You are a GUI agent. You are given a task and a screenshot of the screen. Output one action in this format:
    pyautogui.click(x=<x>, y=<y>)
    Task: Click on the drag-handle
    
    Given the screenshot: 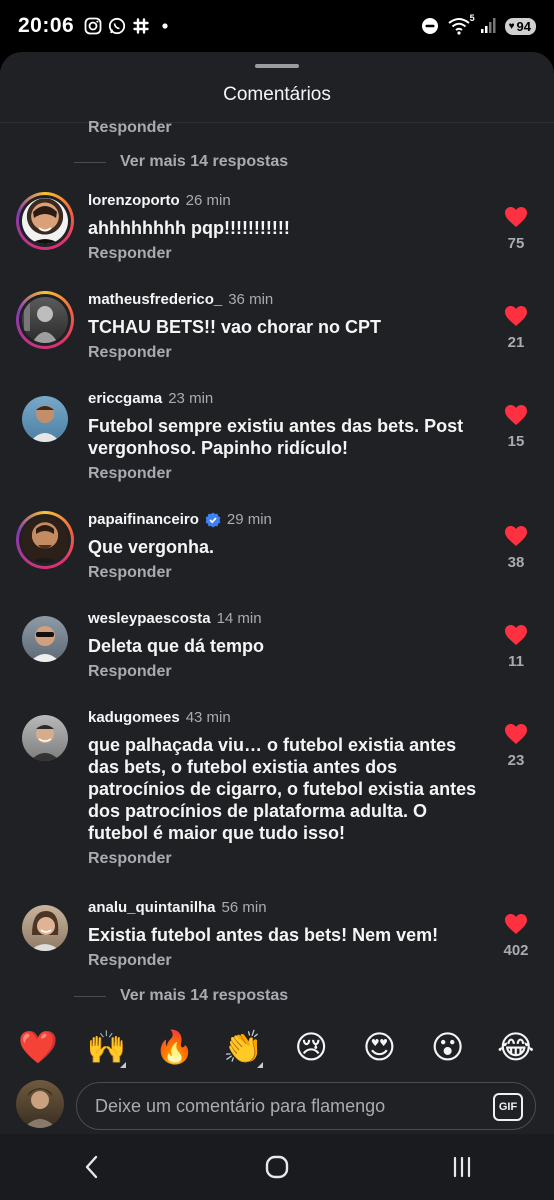 What is the action you would take?
    pyautogui.click(x=277, y=66)
    